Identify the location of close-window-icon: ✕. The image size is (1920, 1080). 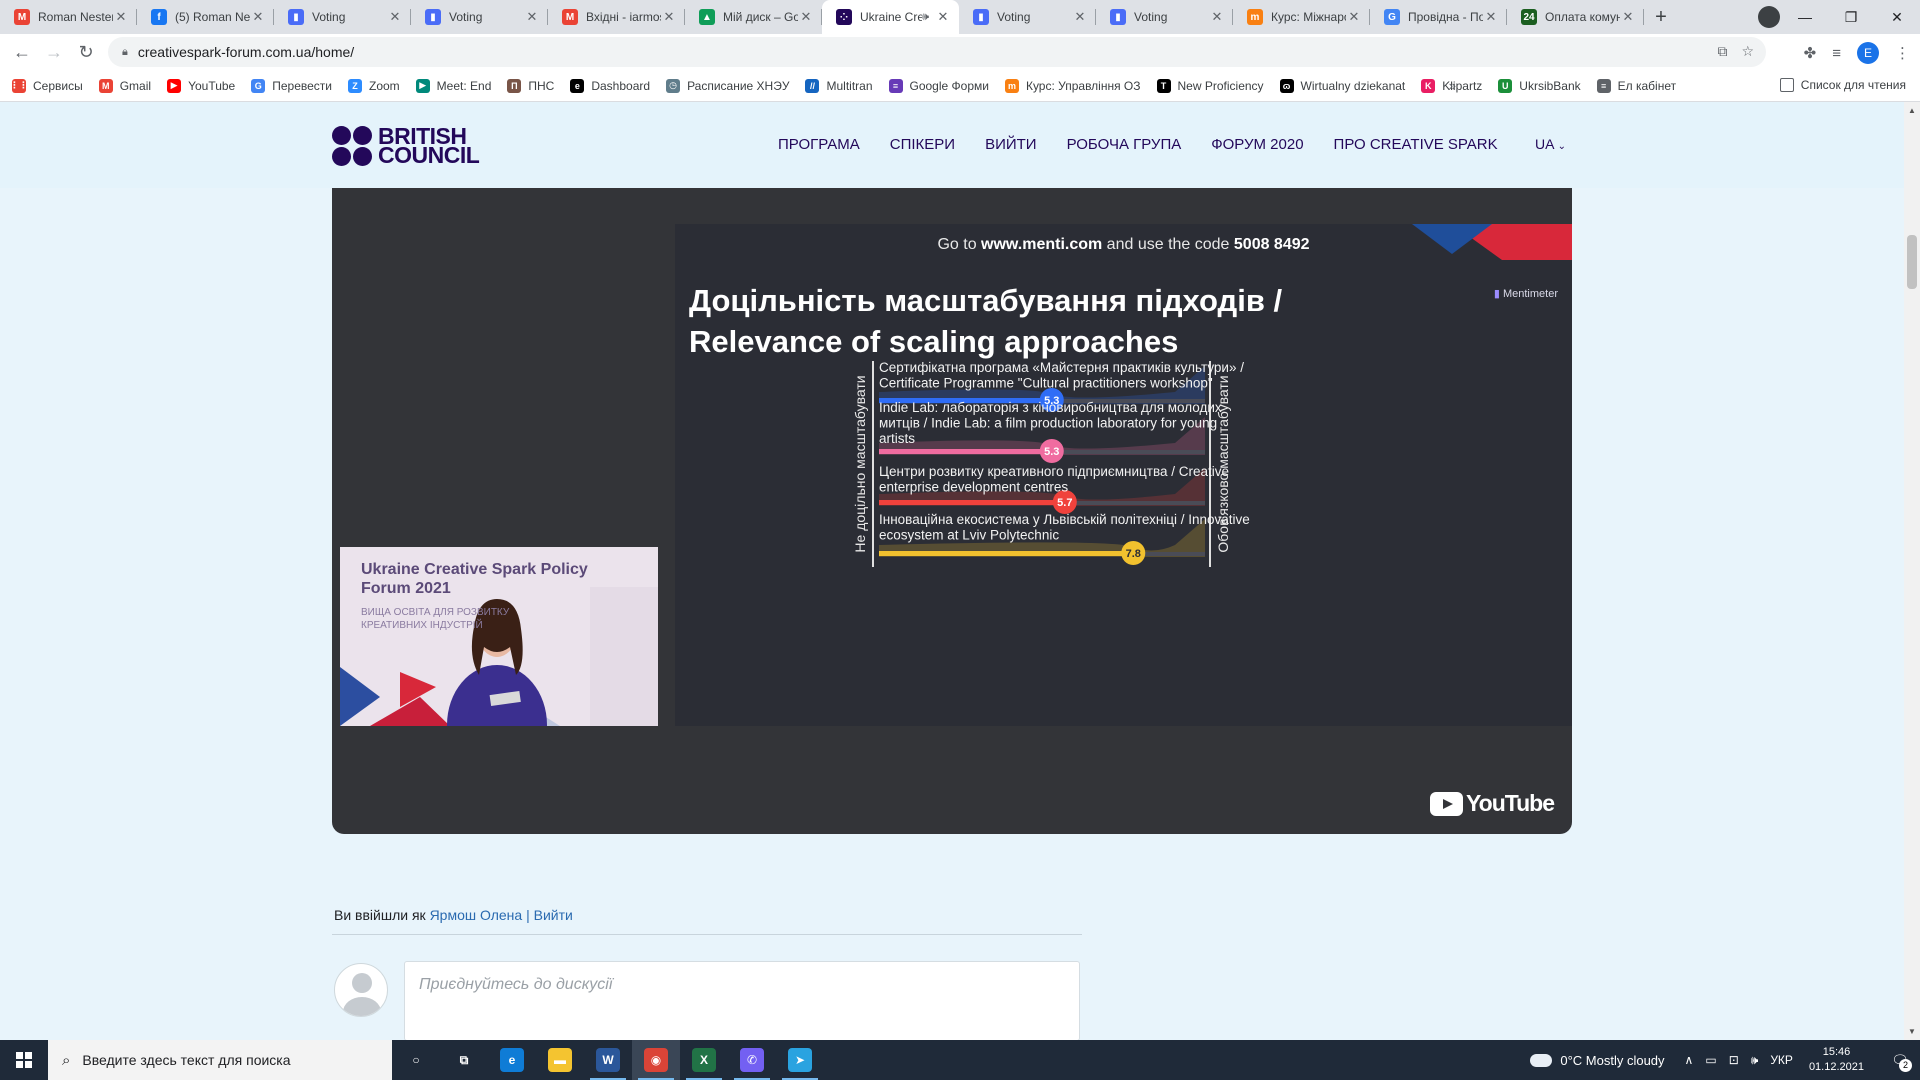
(1897, 17).